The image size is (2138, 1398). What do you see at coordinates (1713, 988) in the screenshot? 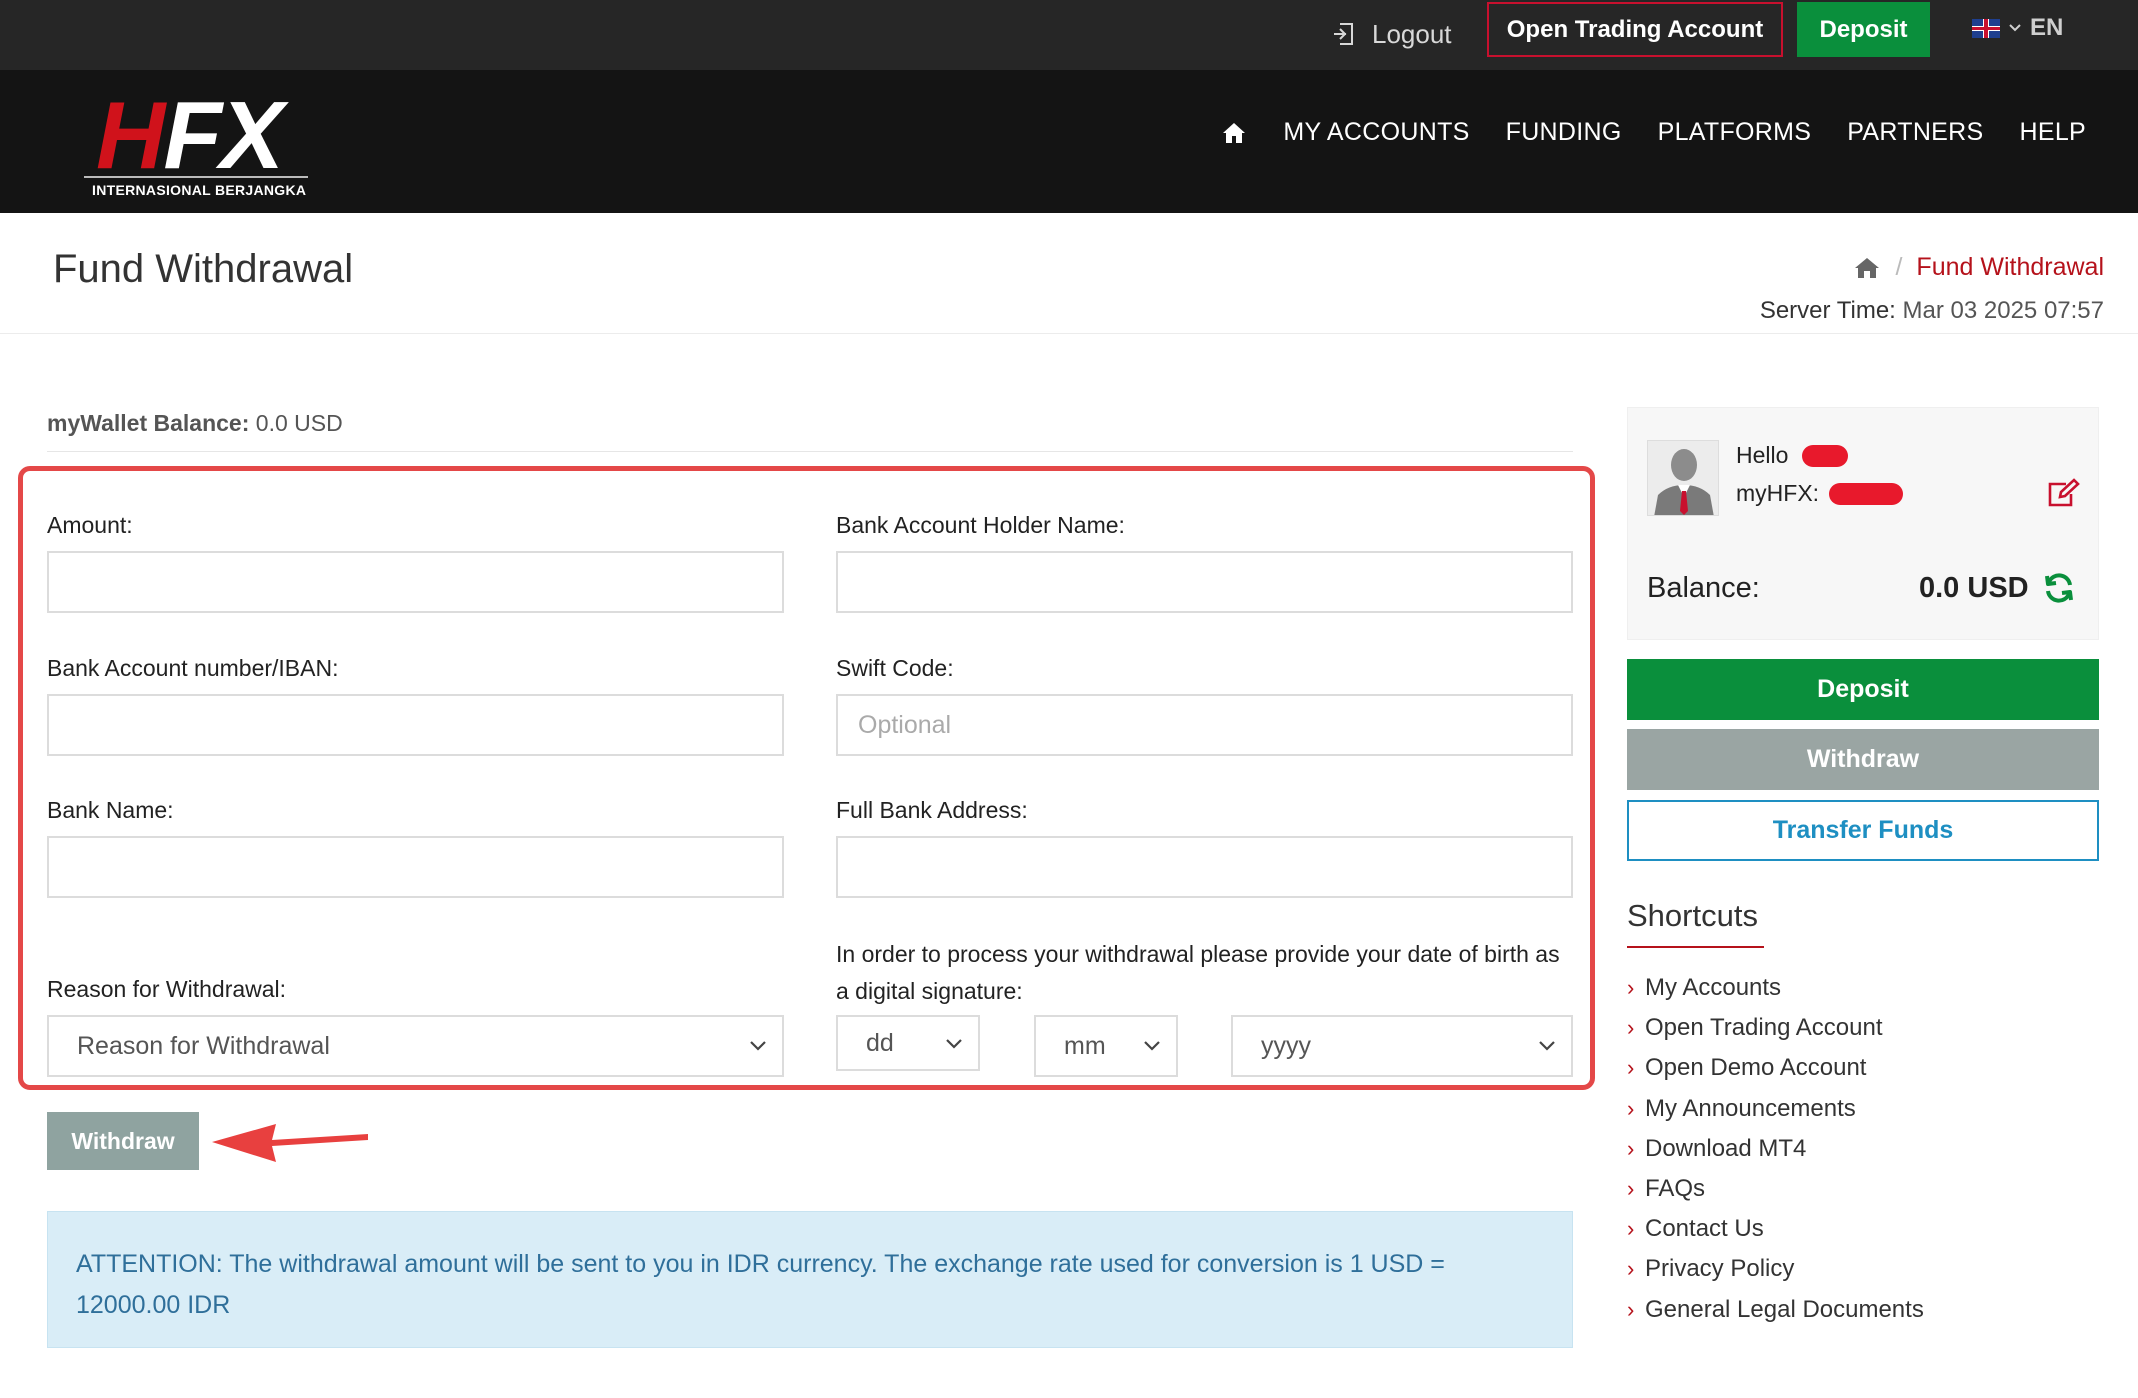
I see `shortcut-label: My Accounts` at bounding box center [1713, 988].